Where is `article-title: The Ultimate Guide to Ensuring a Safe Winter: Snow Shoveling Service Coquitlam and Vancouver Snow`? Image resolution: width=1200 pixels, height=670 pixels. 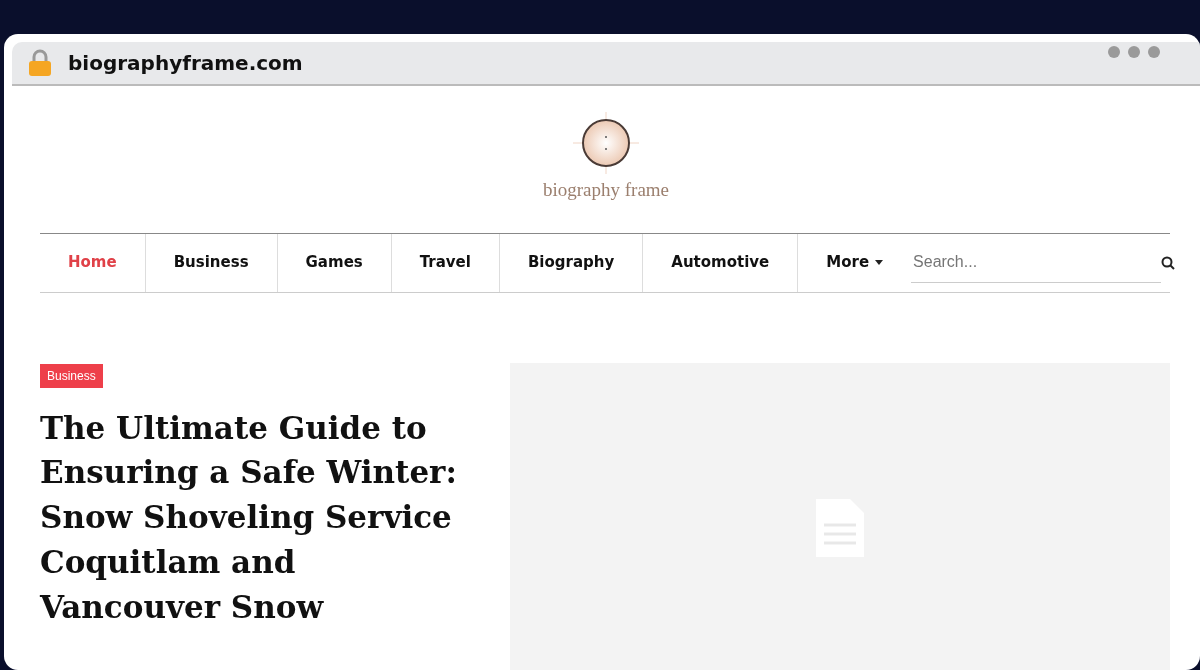 article-title: The Ultimate Guide to Ensuring a Safe Winter: Snow Shoveling Service Coquitlam and Vancouver Snow is located at coordinates (250, 518).